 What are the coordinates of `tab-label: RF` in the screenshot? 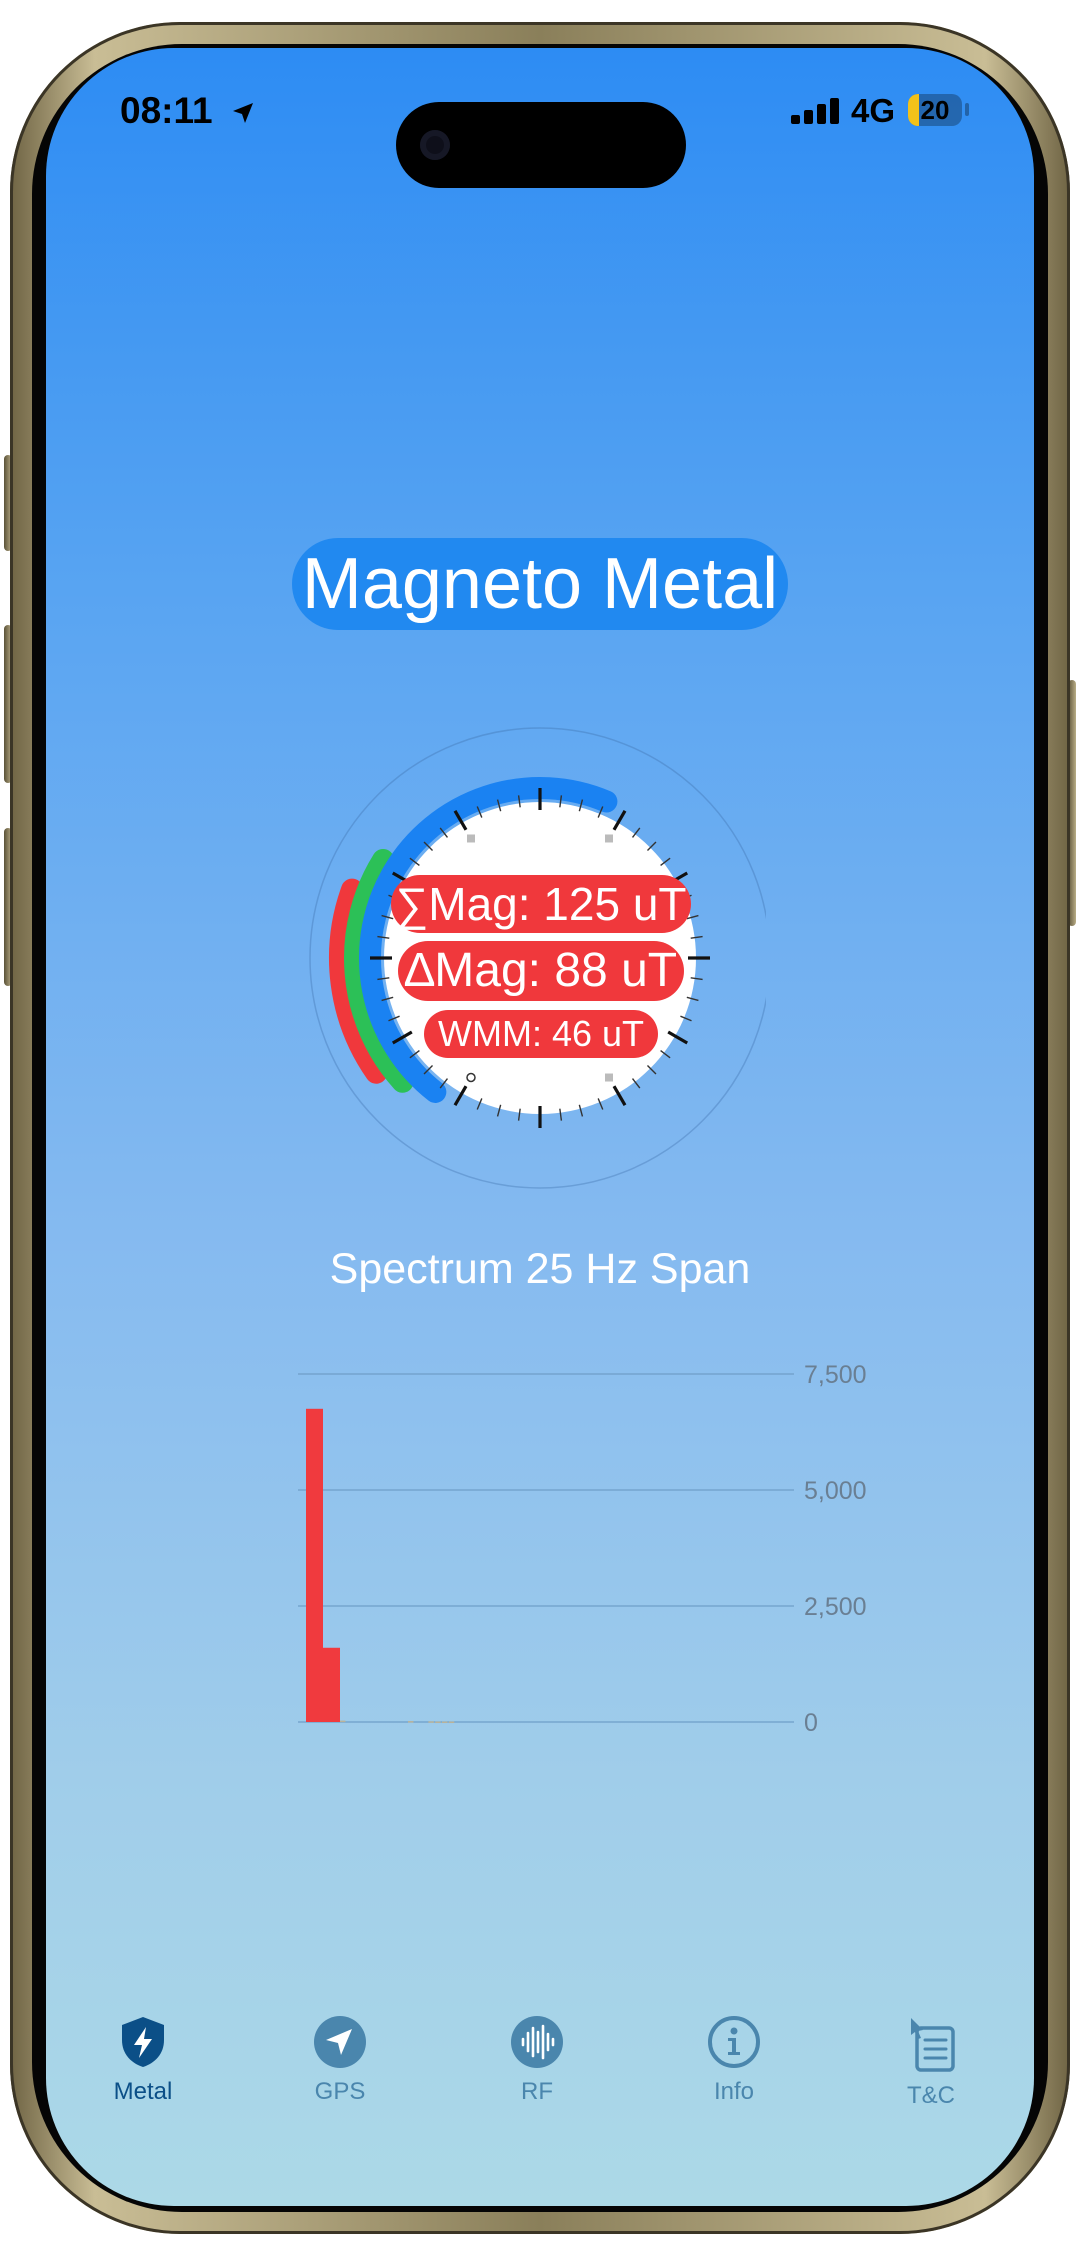 It's located at (537, 2091).